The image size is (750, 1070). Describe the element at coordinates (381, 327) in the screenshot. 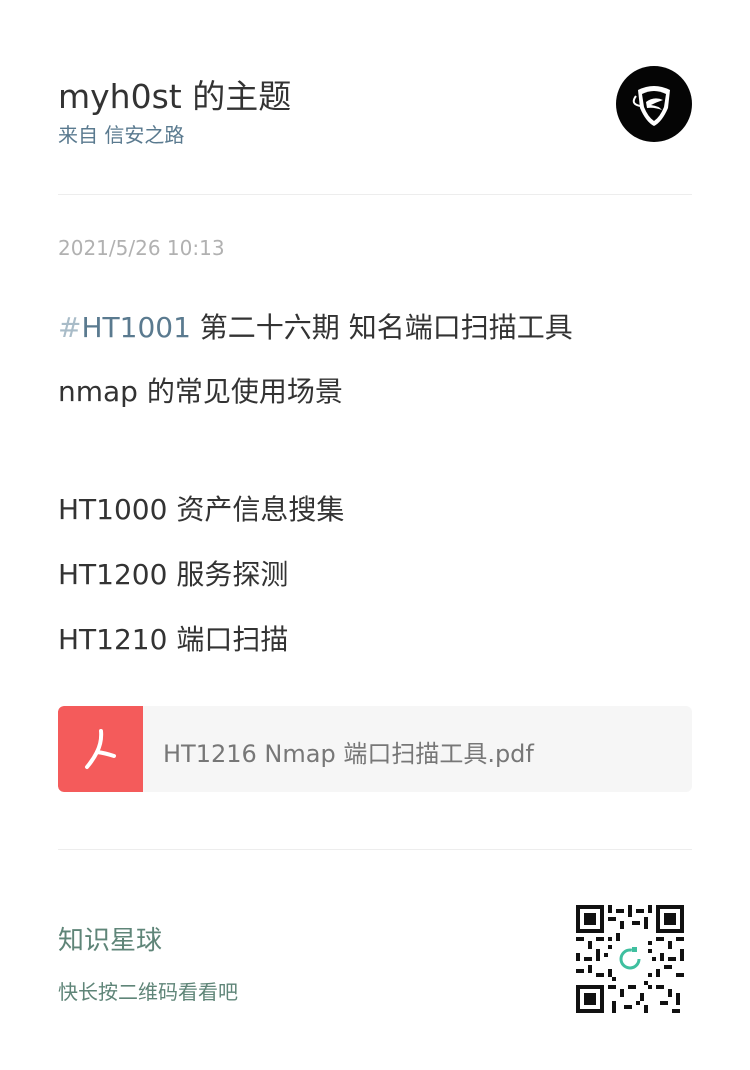

I see `post-line-1-text: 第二十六期 知名端口扫描工具` at that location.